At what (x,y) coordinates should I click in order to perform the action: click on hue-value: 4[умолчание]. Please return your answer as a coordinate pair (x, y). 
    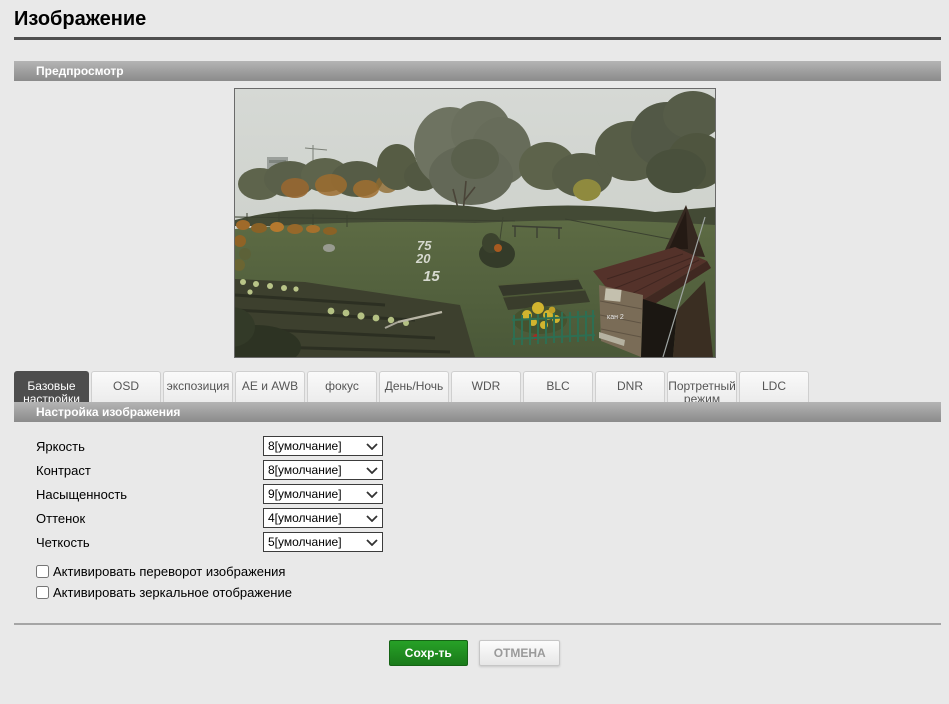
    Looking at the image, I should click on (305, 518).